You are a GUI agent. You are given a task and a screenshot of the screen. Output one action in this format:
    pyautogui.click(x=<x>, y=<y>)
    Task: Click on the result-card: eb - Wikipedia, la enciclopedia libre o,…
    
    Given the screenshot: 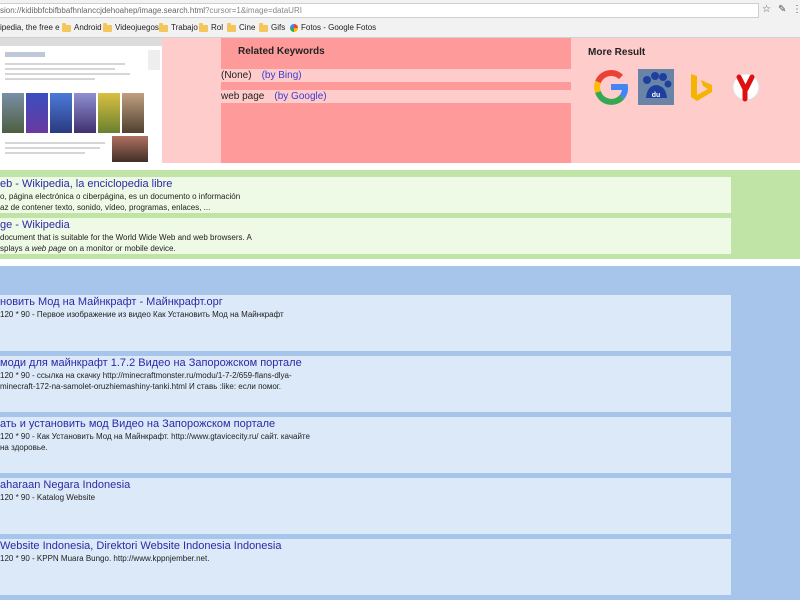 What is the action you would take?
    pyautogui.click(x=365, y=195)
    